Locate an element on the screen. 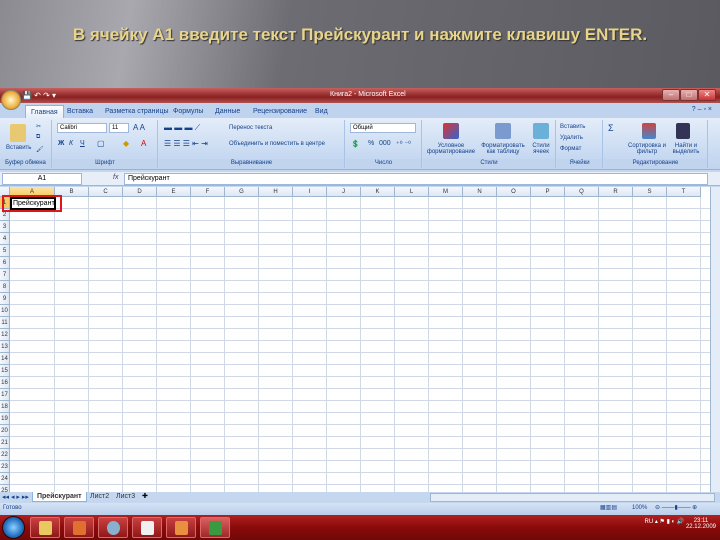 Image resolution: width=720 pixels, height=540 pixels. row-header: 20 is located at coordinates (5, 431).